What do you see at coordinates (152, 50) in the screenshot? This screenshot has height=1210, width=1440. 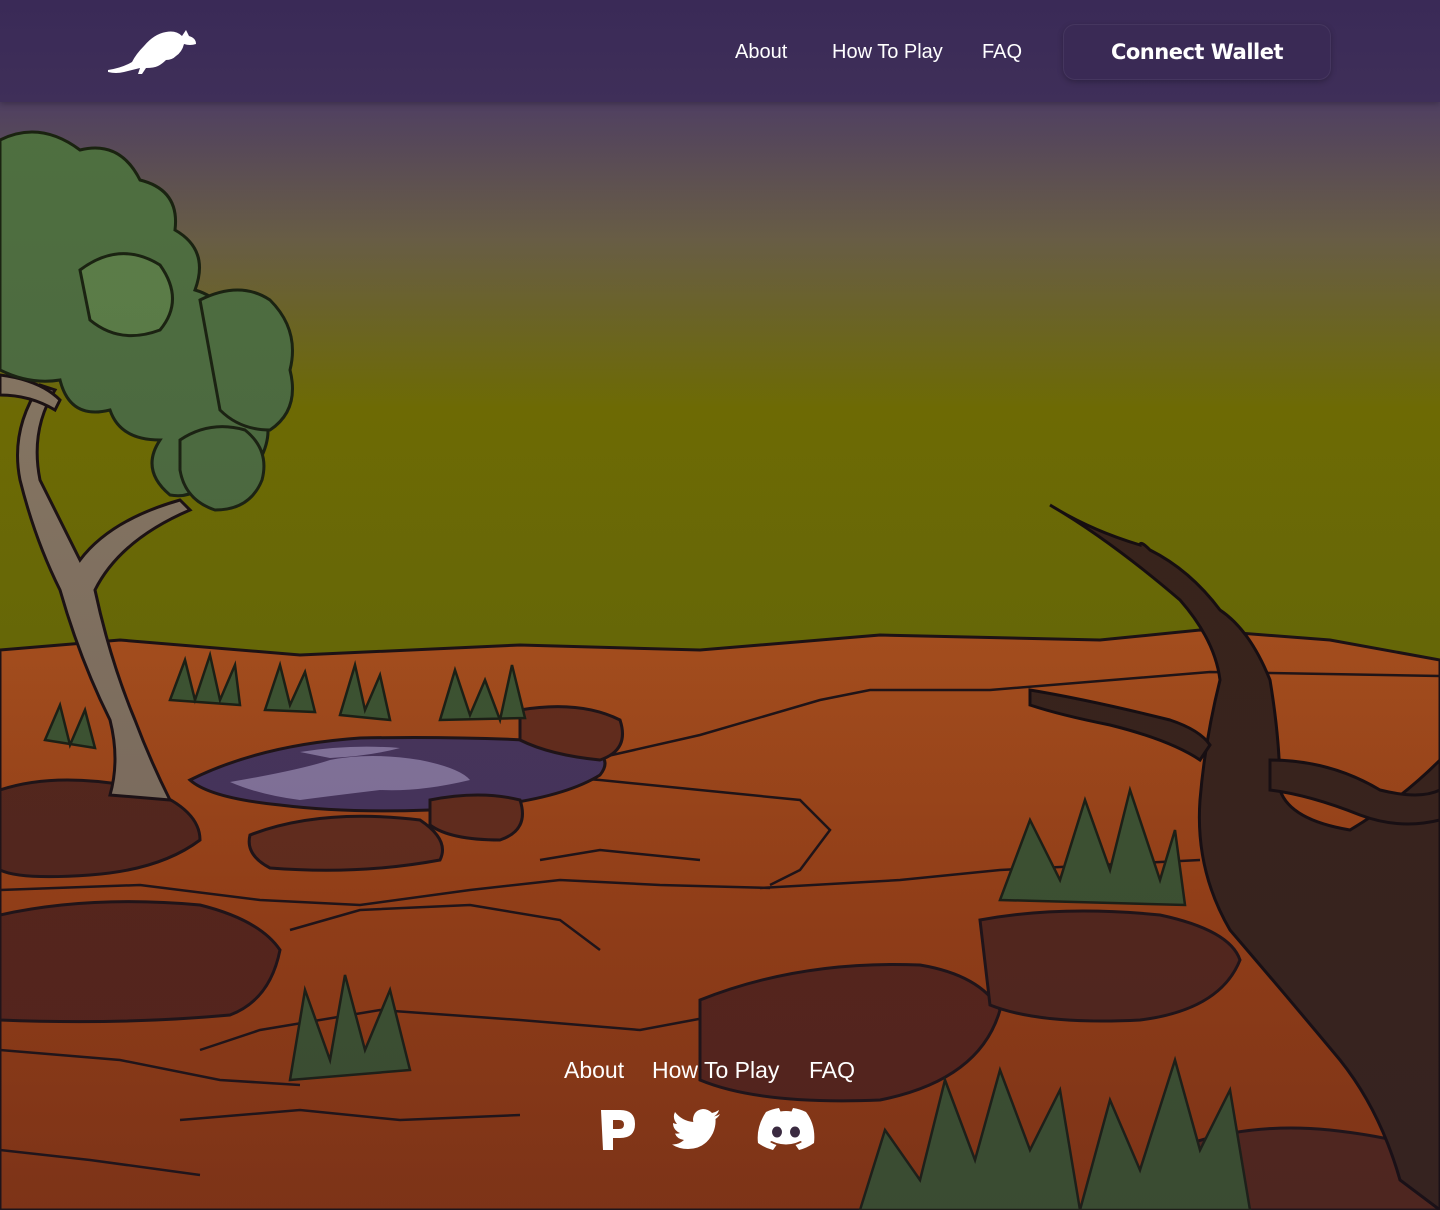 I see `kangaroo-logo-icon` at bounding box center [152, 50].